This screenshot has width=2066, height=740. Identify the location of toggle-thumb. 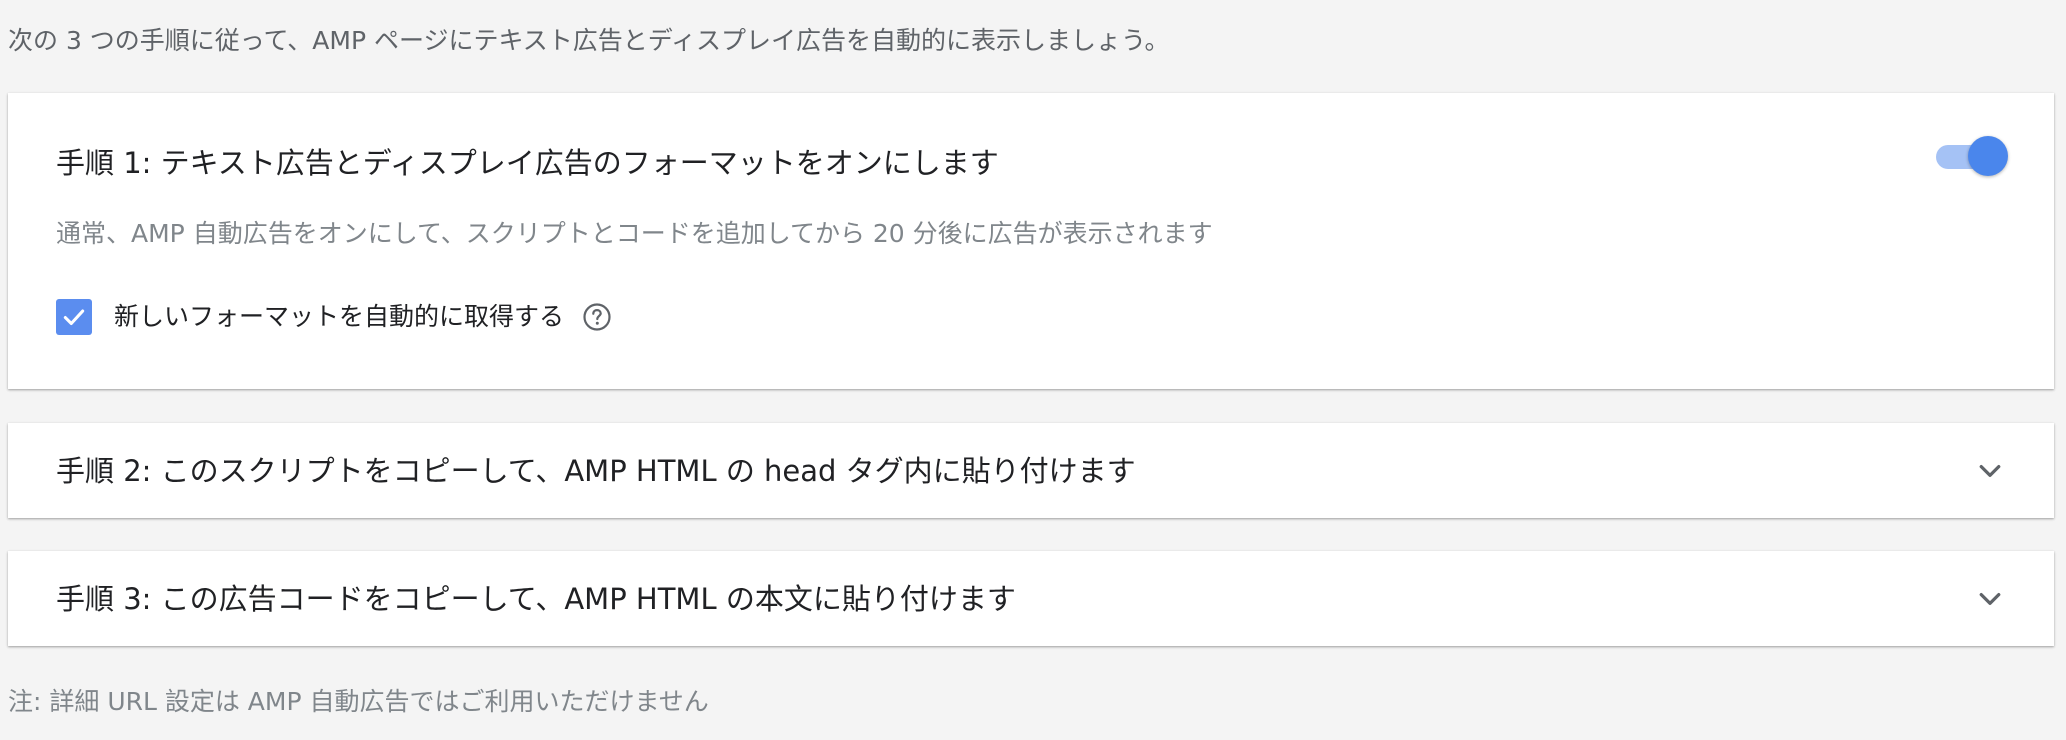
(1988, 156).